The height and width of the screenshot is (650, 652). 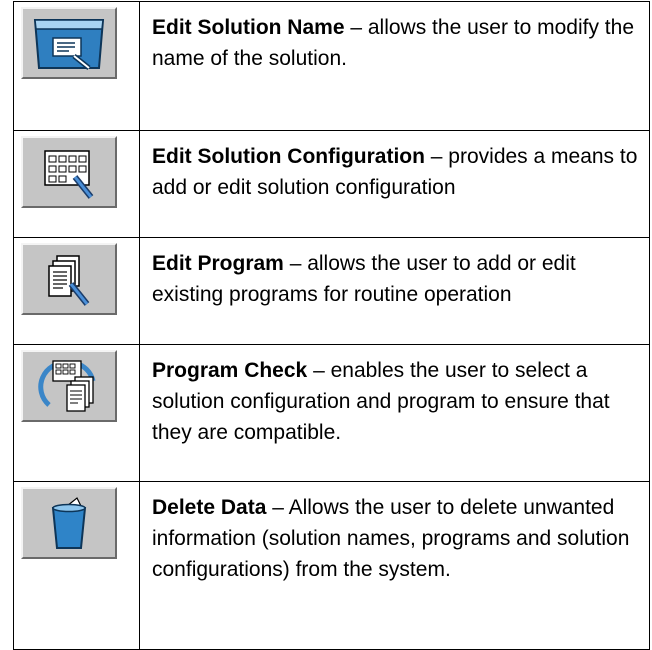 I want to click on row-title: Edit Solution Name, so click(x=248, y=27).